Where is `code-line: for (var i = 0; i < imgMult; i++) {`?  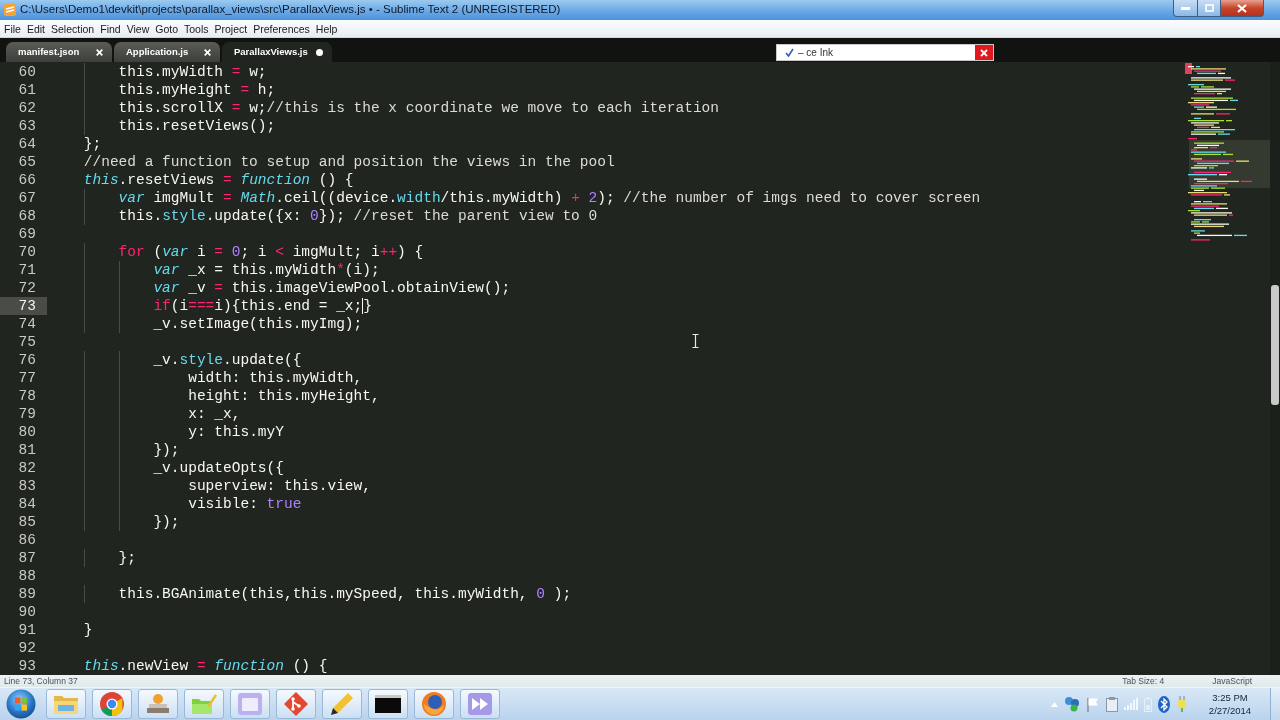
code-line: for (var i = 0; i < imgMult; i++) { is located at coordinates (271, 252).